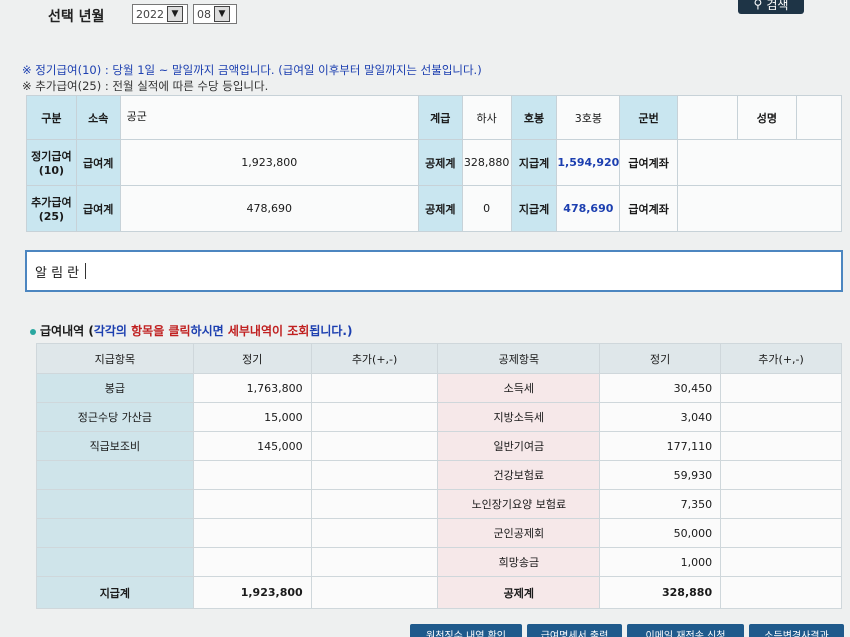 The width and height of the screenshot is (850, 637). What do you see at coordinates (588, 208) in the screenshot?
I see `payment-total-value: 478,690` at bounding box center [588, 208].